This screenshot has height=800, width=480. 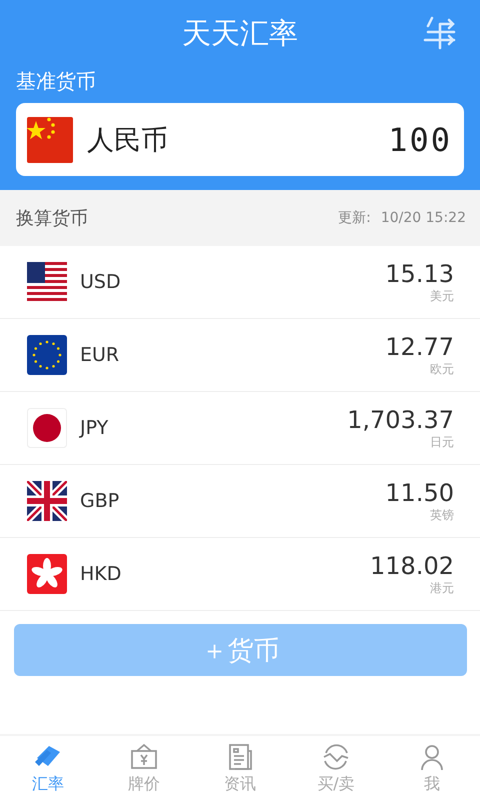 What do you see at coordinates (420, 139) in the screenshot?
I see `amount-input: 100` at bounding box center [420, 139].